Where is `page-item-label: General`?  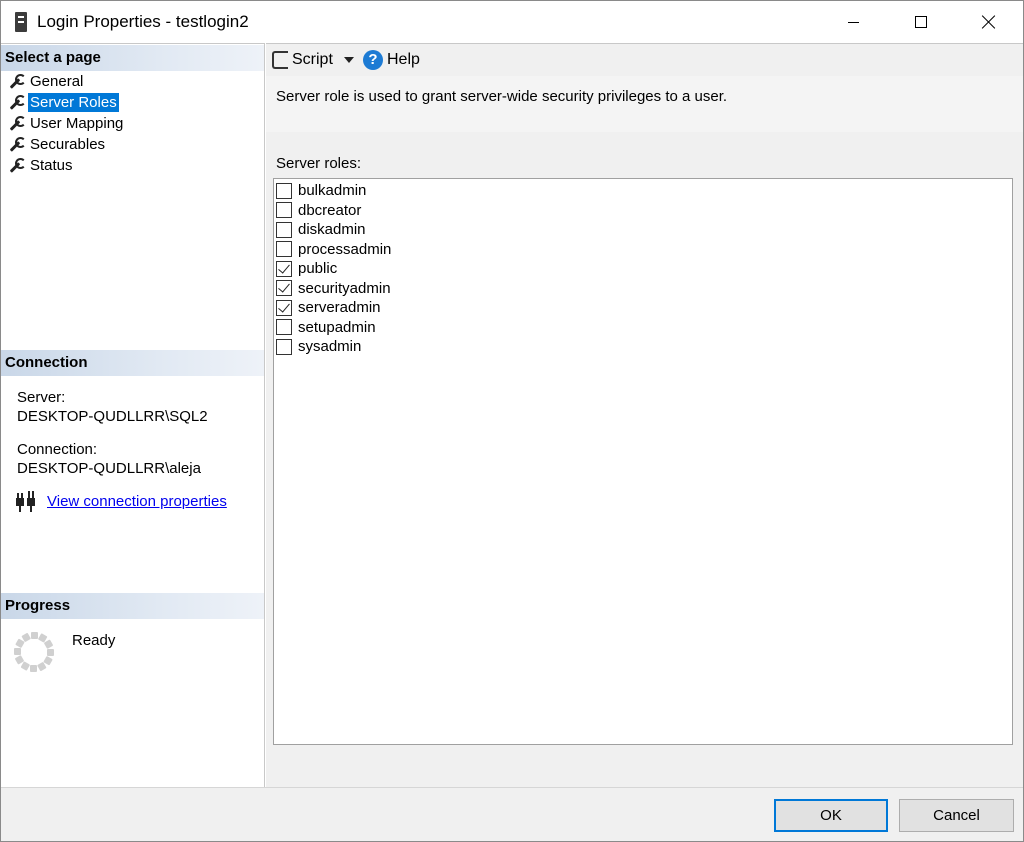 page-item-label: General is located at coordinates (57, 81).